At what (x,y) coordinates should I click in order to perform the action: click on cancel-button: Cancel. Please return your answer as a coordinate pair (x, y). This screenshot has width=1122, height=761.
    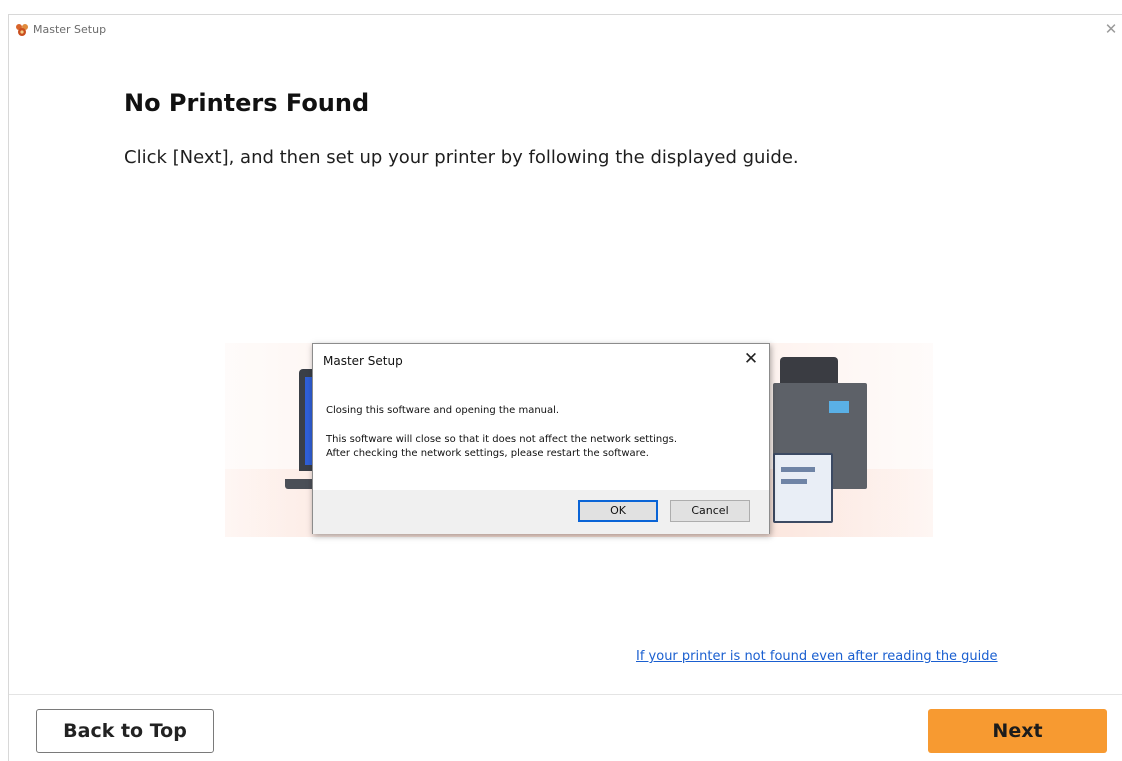
    Looking at the image, I should click on (710, 511).